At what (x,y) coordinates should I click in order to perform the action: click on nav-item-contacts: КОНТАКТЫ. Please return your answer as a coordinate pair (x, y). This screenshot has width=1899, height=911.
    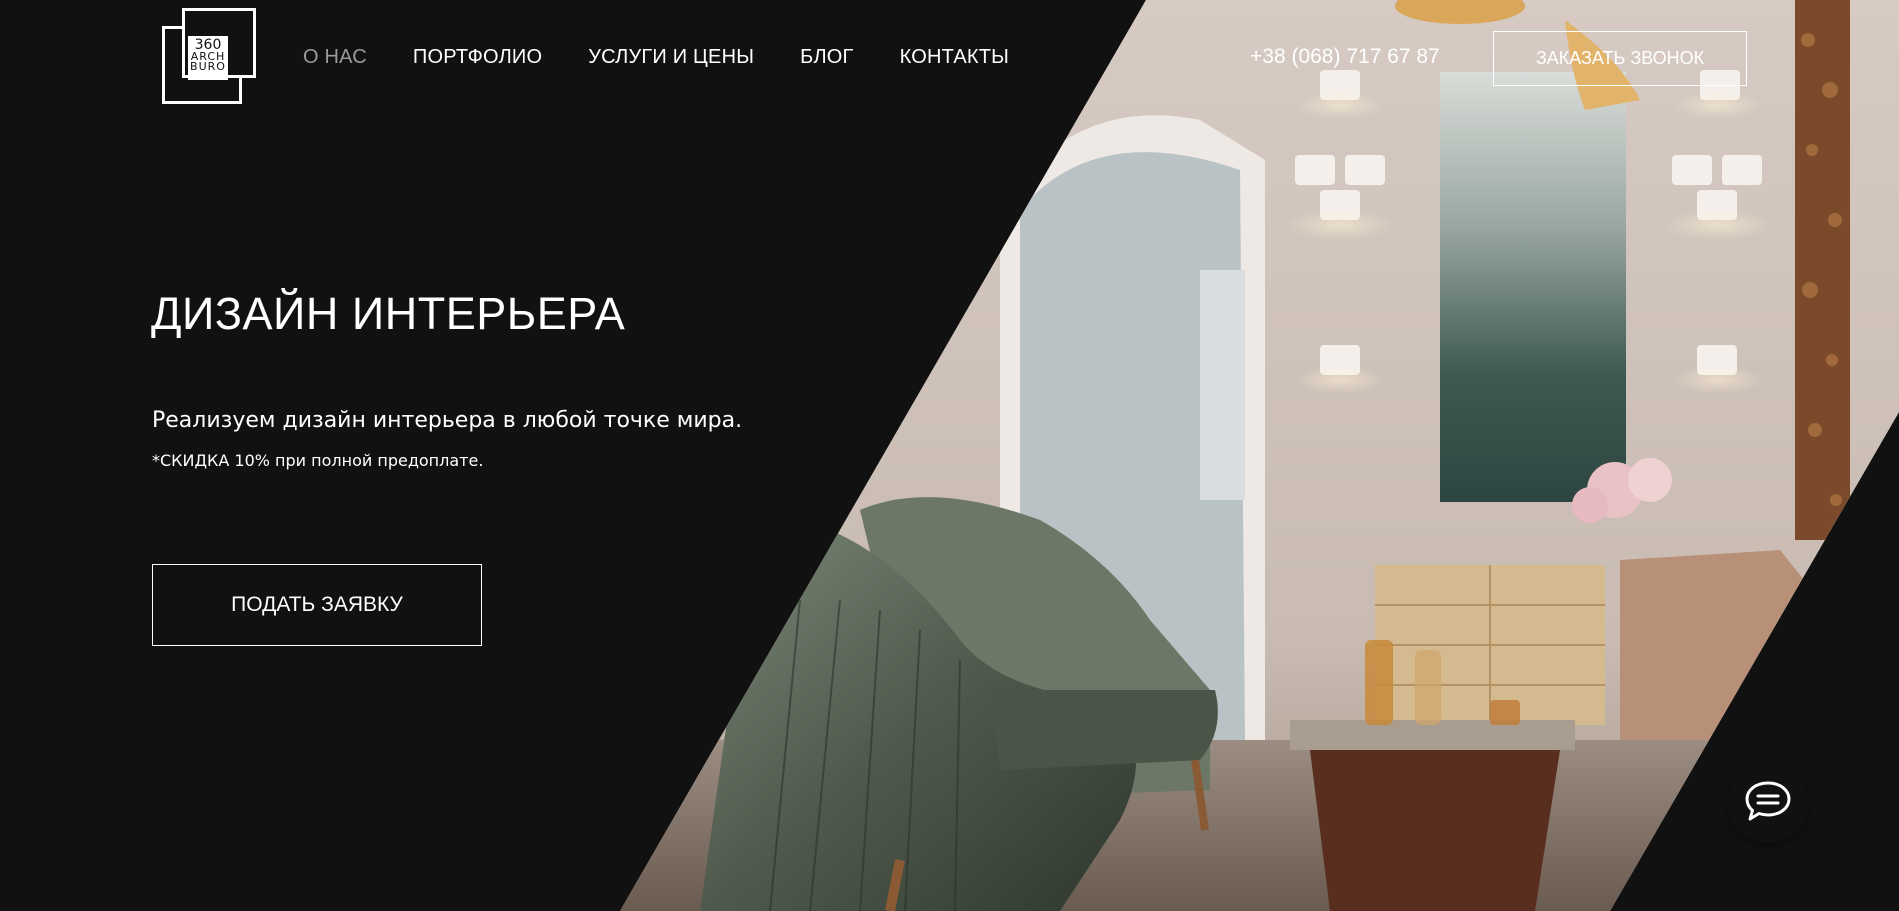
    Looking at the image, I should click on (955, 57).